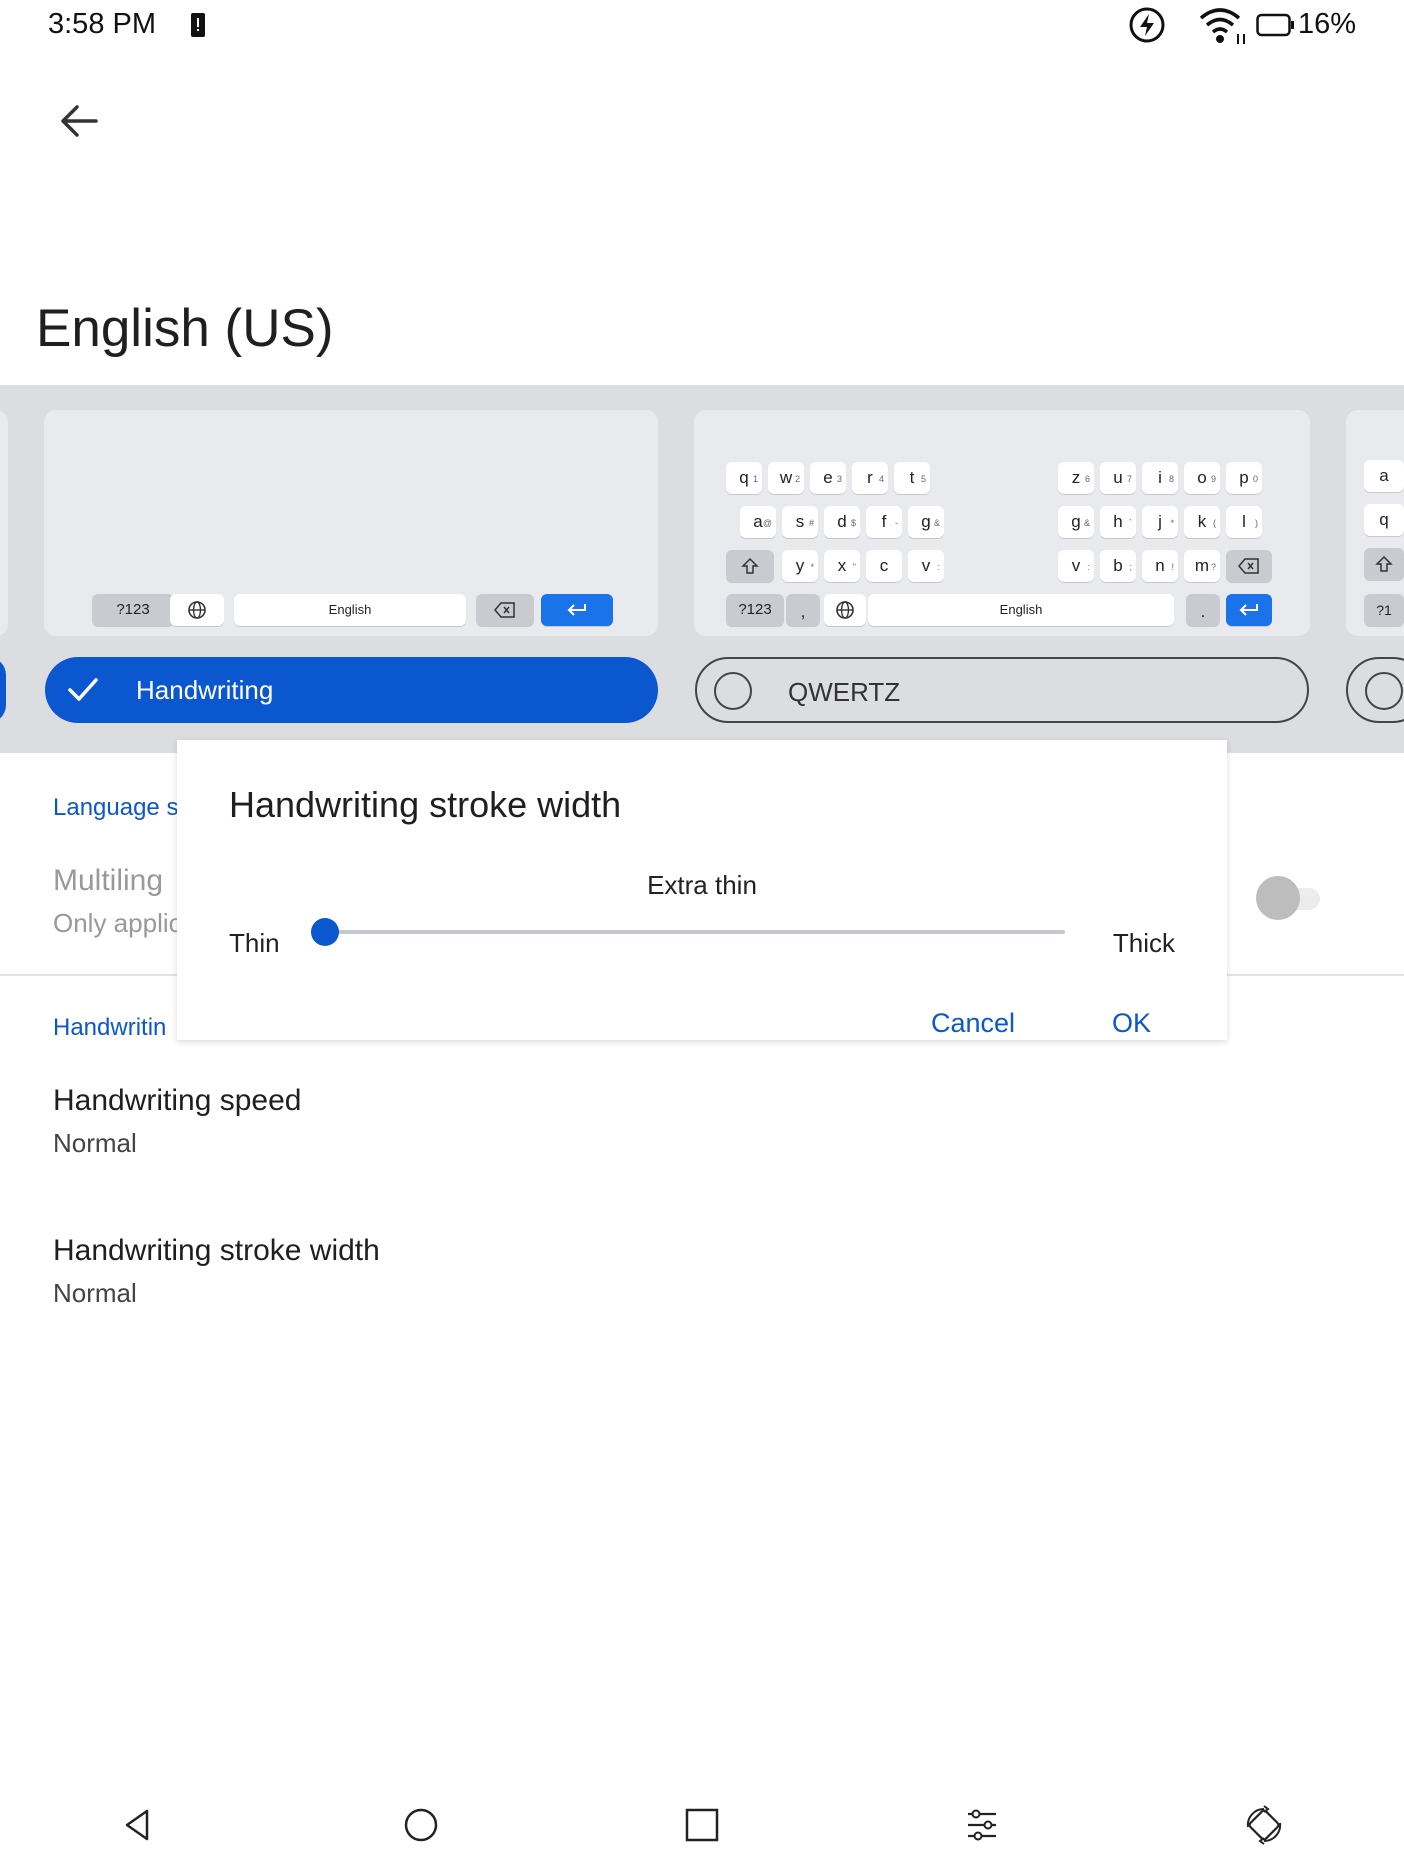 The image size is (1404, 1872). Describe the element at coordinates (1118, 478) in the screenshot. I see `key-u: u7` at that location.